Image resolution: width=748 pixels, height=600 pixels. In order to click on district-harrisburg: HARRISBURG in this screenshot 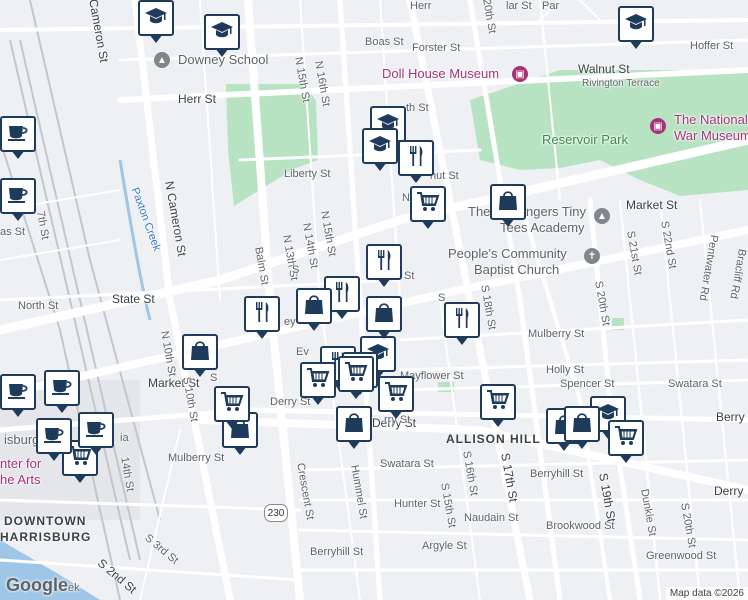, I will do `click(46, 537)`.